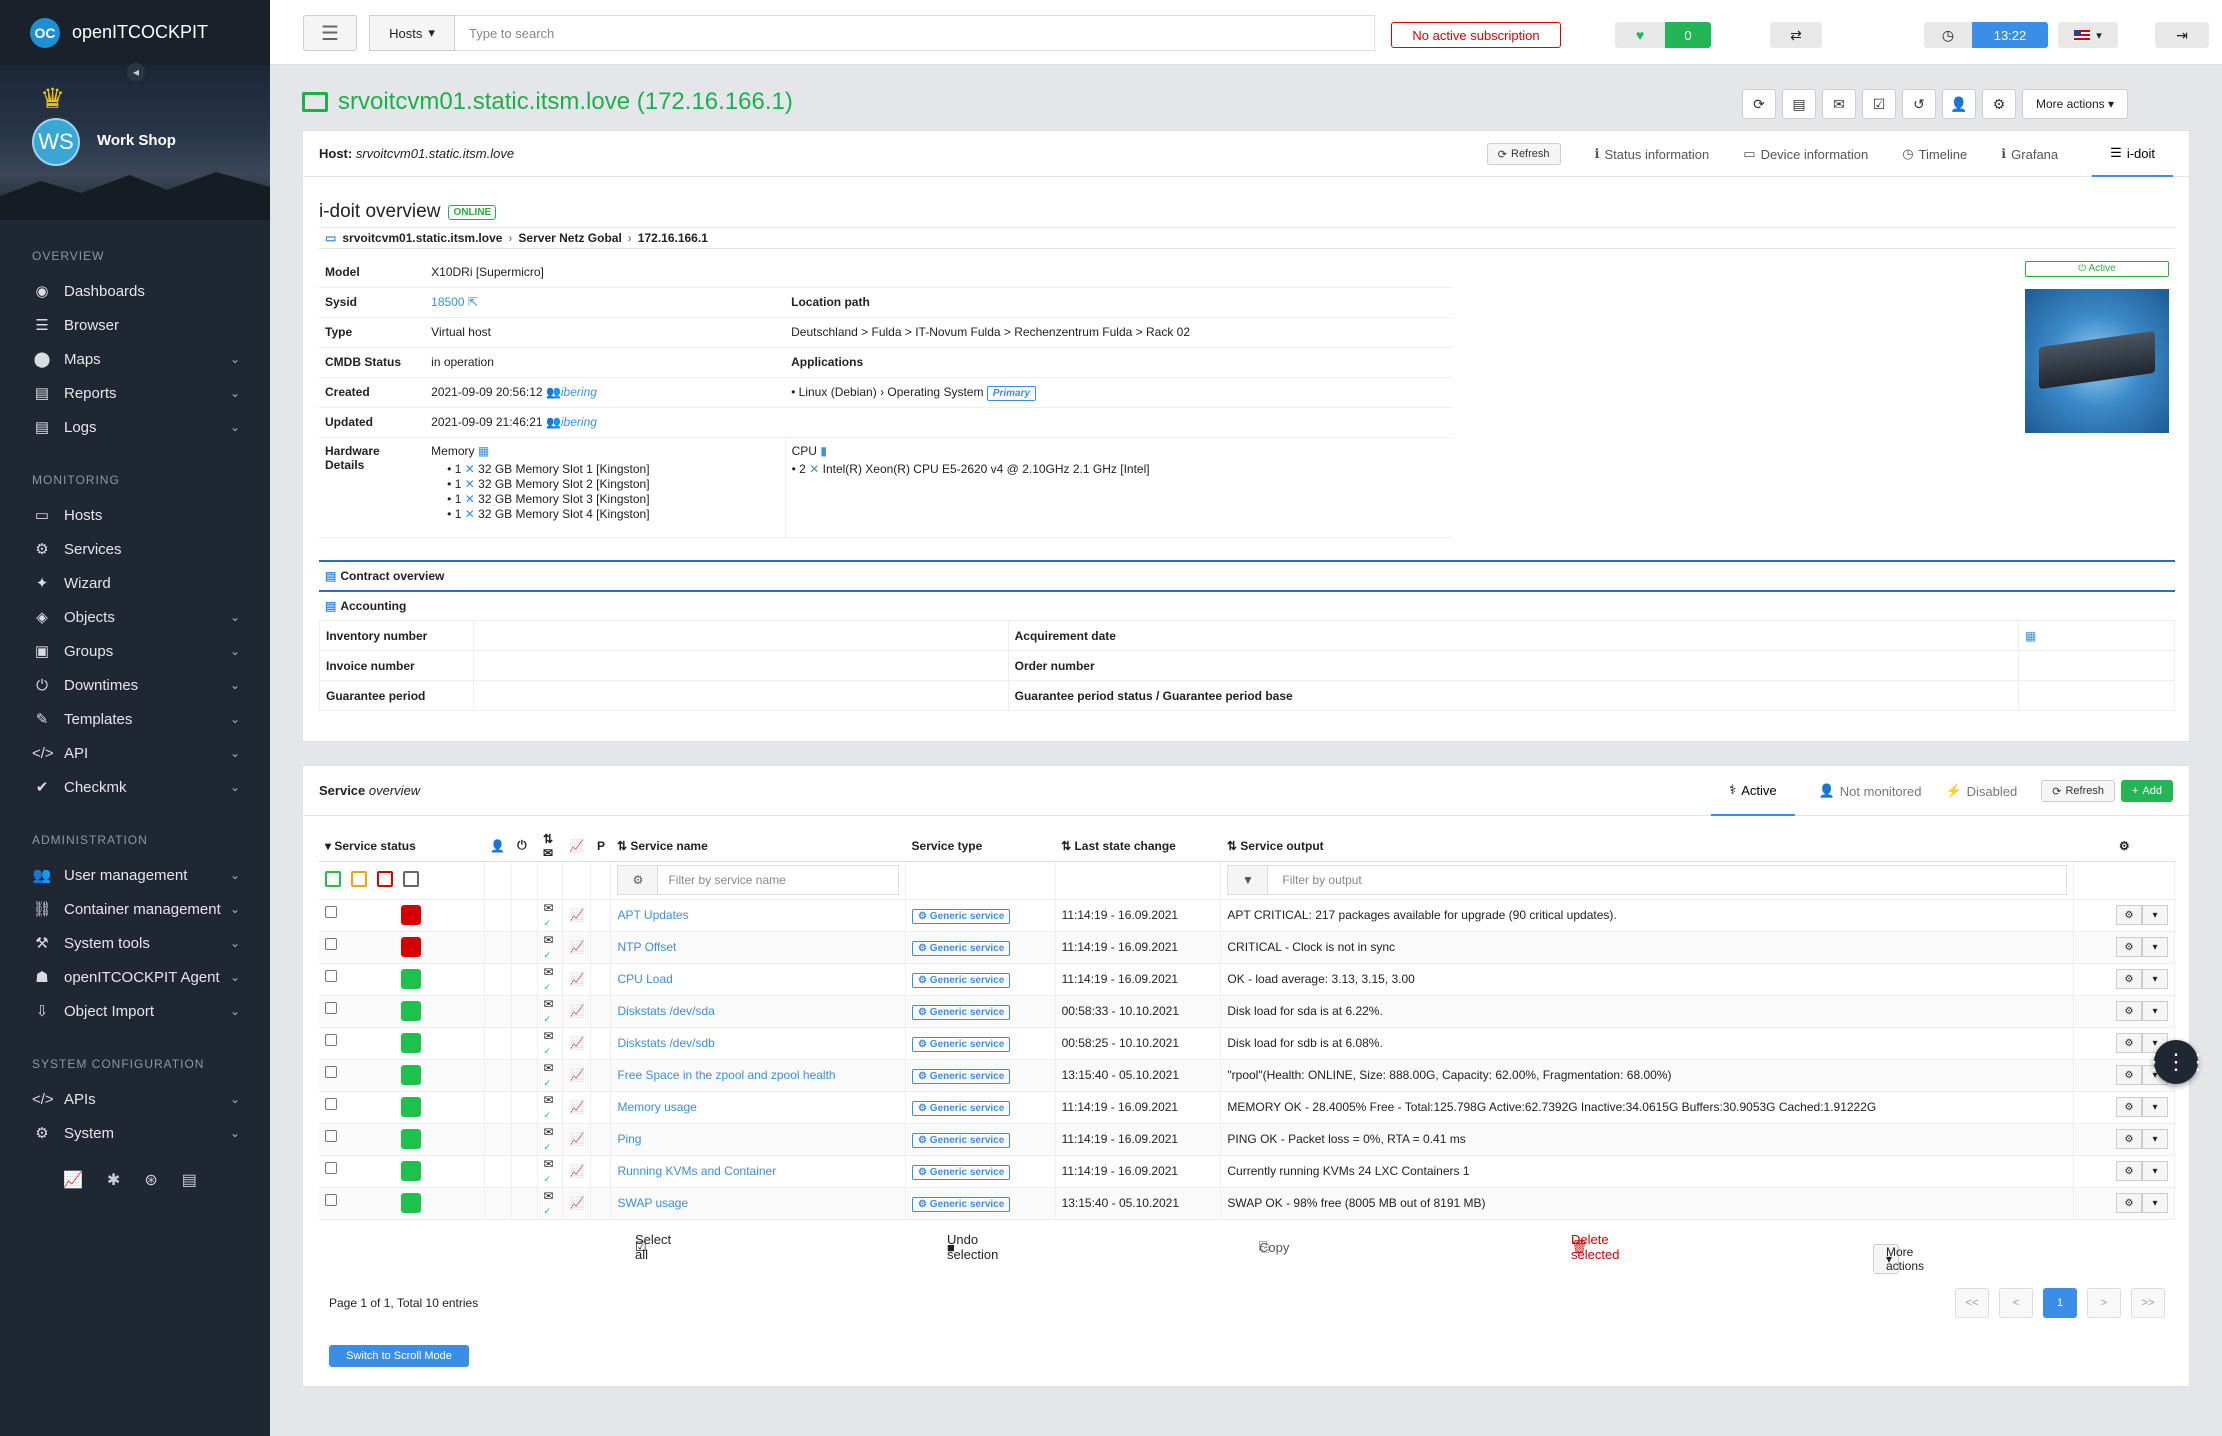 Image resolution: width=2222 pixels, height=1436 pixels. I want to click on brand: OC openITCOCKPIT, so click(135, 32).